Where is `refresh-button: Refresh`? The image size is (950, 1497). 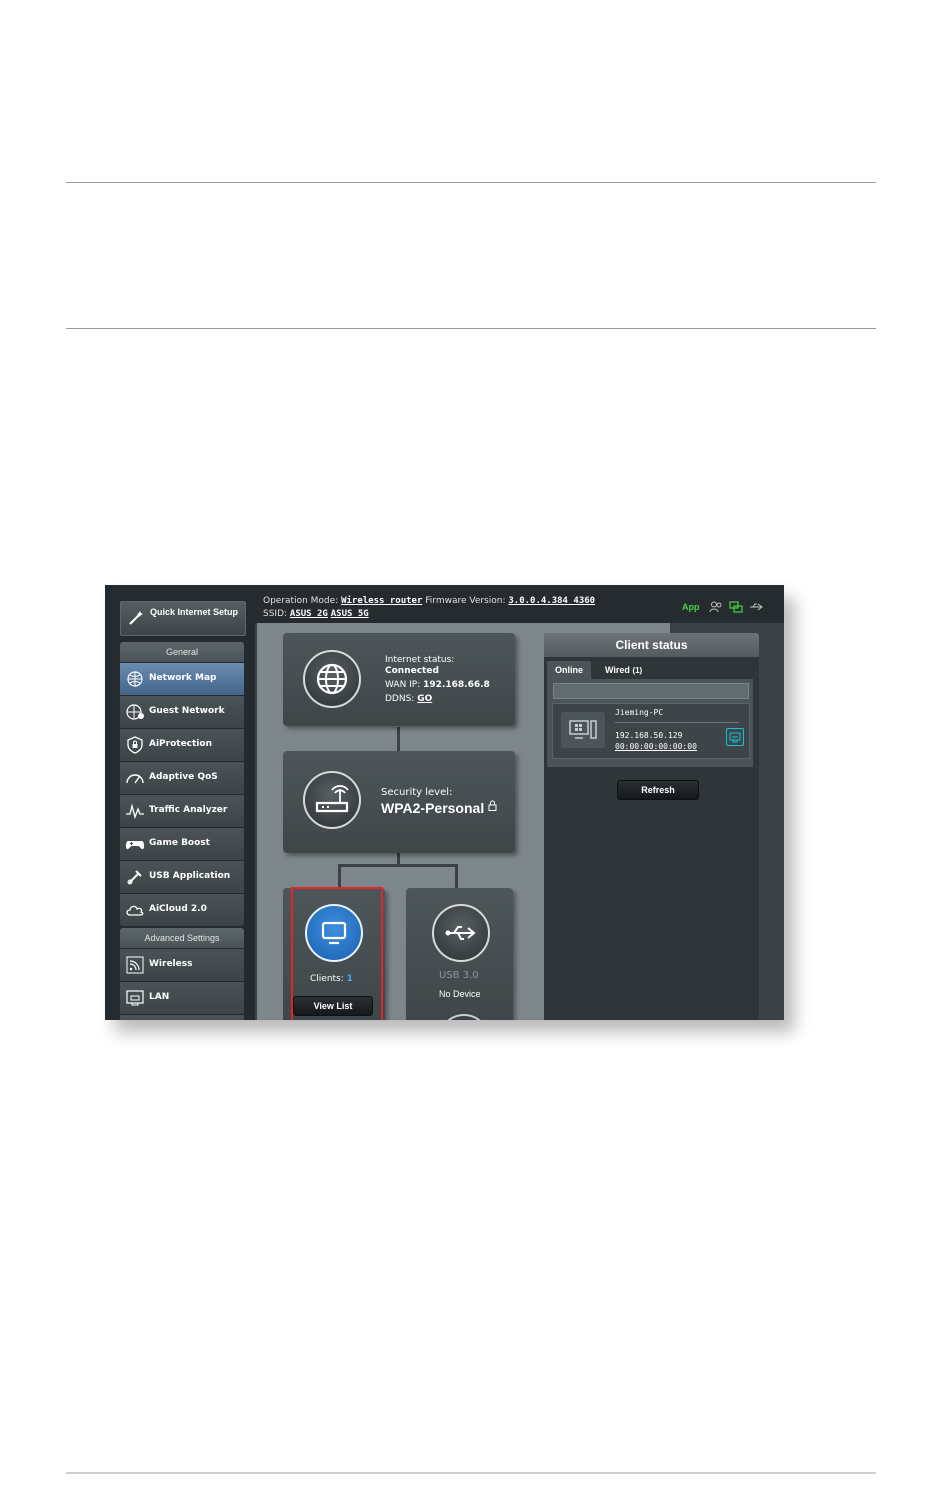
refresh-button: Refresh is located at coordinates (658, 790).